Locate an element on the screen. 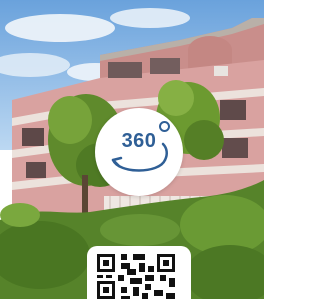  degree-symbol is located at coordinates (164, 126).